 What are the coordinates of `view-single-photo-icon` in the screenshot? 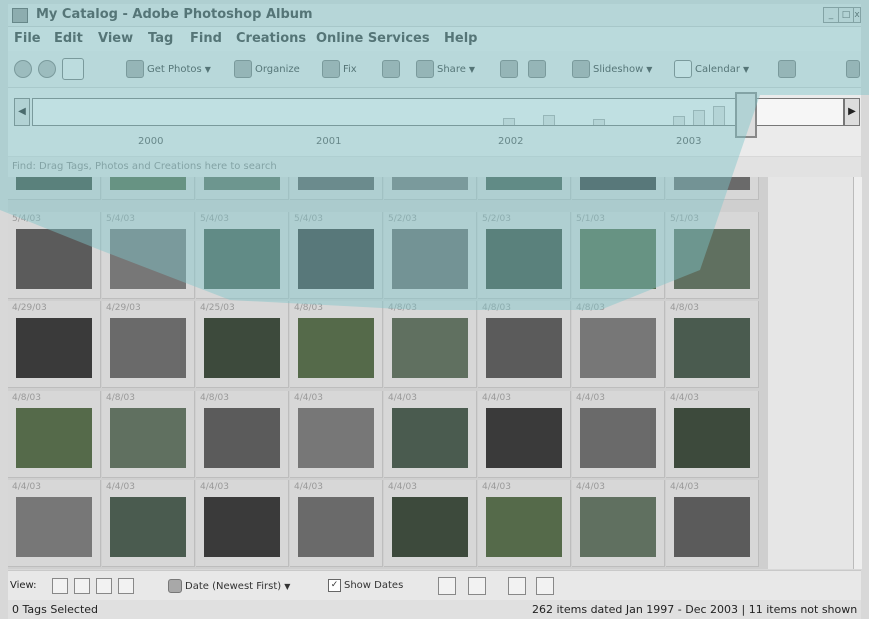 It's located at (126, 586).